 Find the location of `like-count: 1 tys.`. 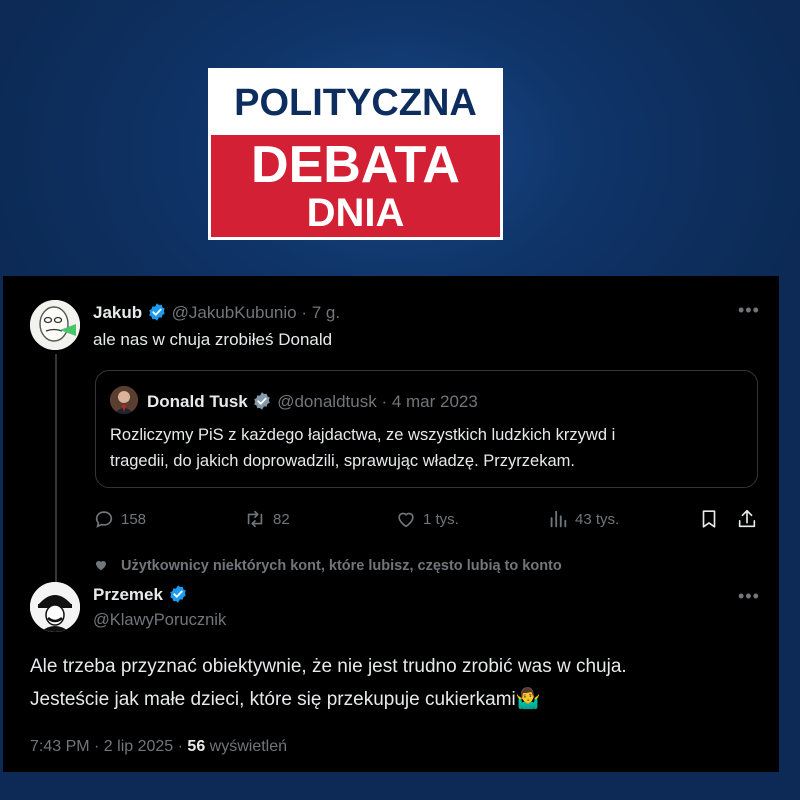

like-count: 1 tys. is located at coordinates (441, 519).